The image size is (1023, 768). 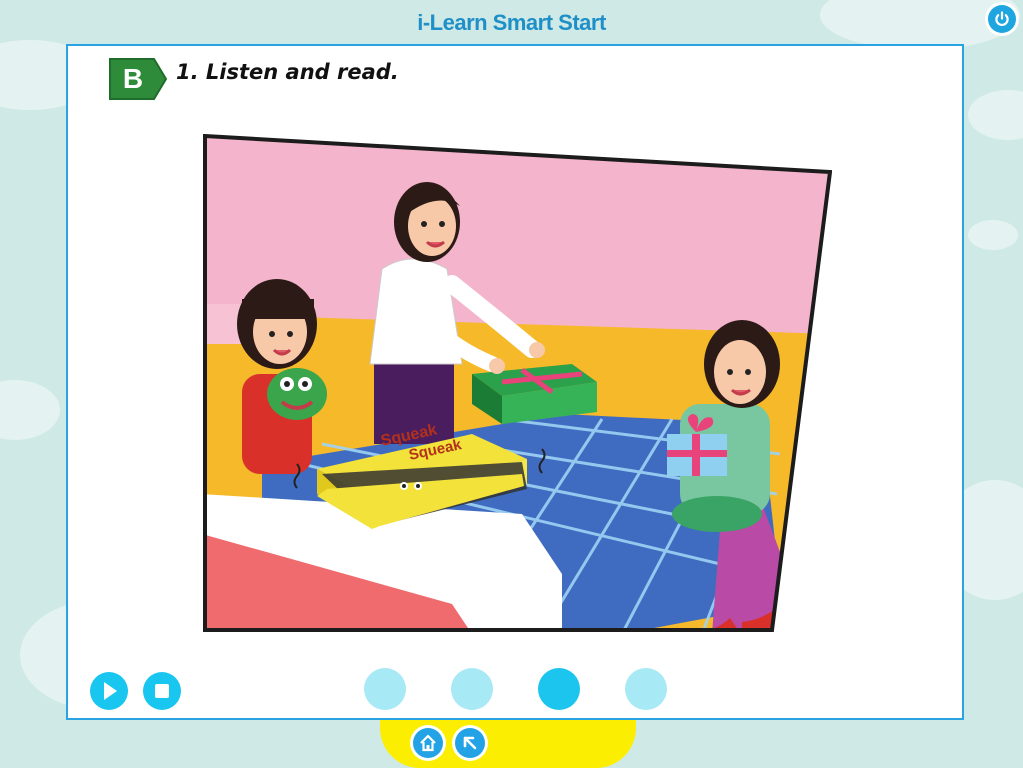 What do you see at coordinates (133, 78) in the screenshot?
I see `section-badge-letter: B` at bounding box center [133, 78].